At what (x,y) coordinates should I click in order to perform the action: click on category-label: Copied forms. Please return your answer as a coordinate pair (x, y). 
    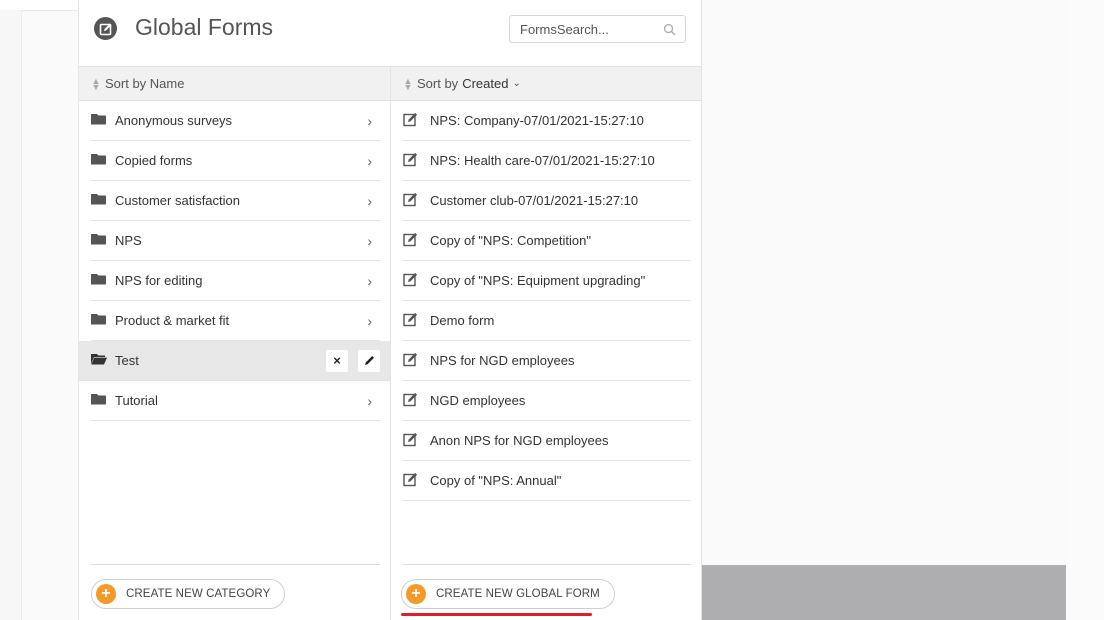
    Looking at the image, I should click on (154, 160).